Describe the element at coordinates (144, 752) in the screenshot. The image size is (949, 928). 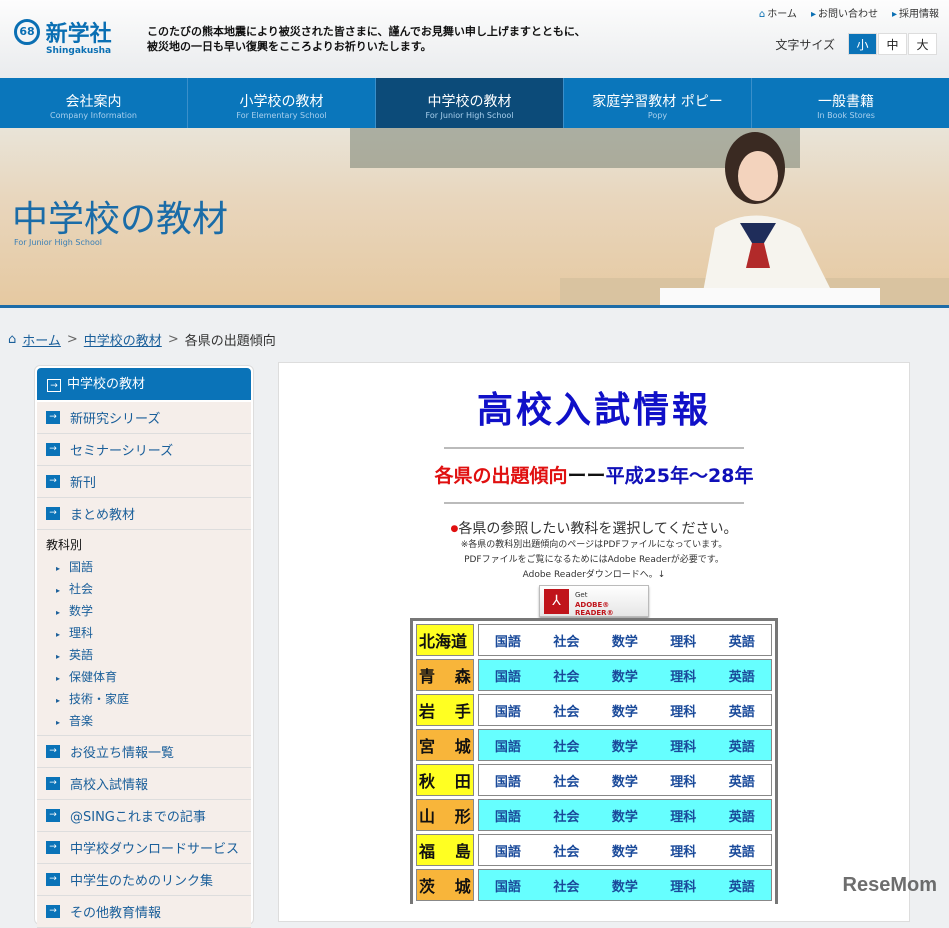
I see `sidebar-item: → お役立ち情報一覧` at that location.